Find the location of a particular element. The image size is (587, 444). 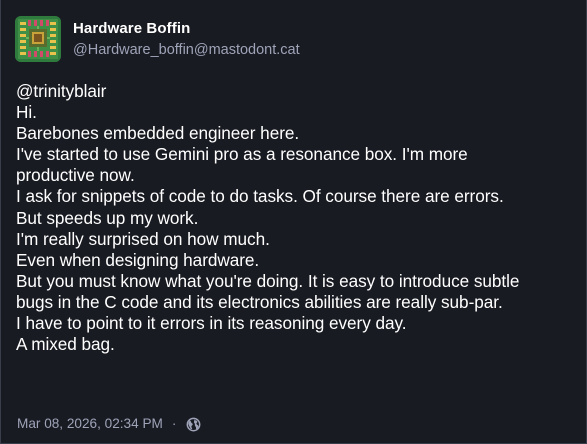

post-timestamp: Mar 08, 2026, 02:34 PM is located at coordinates (90, 424).